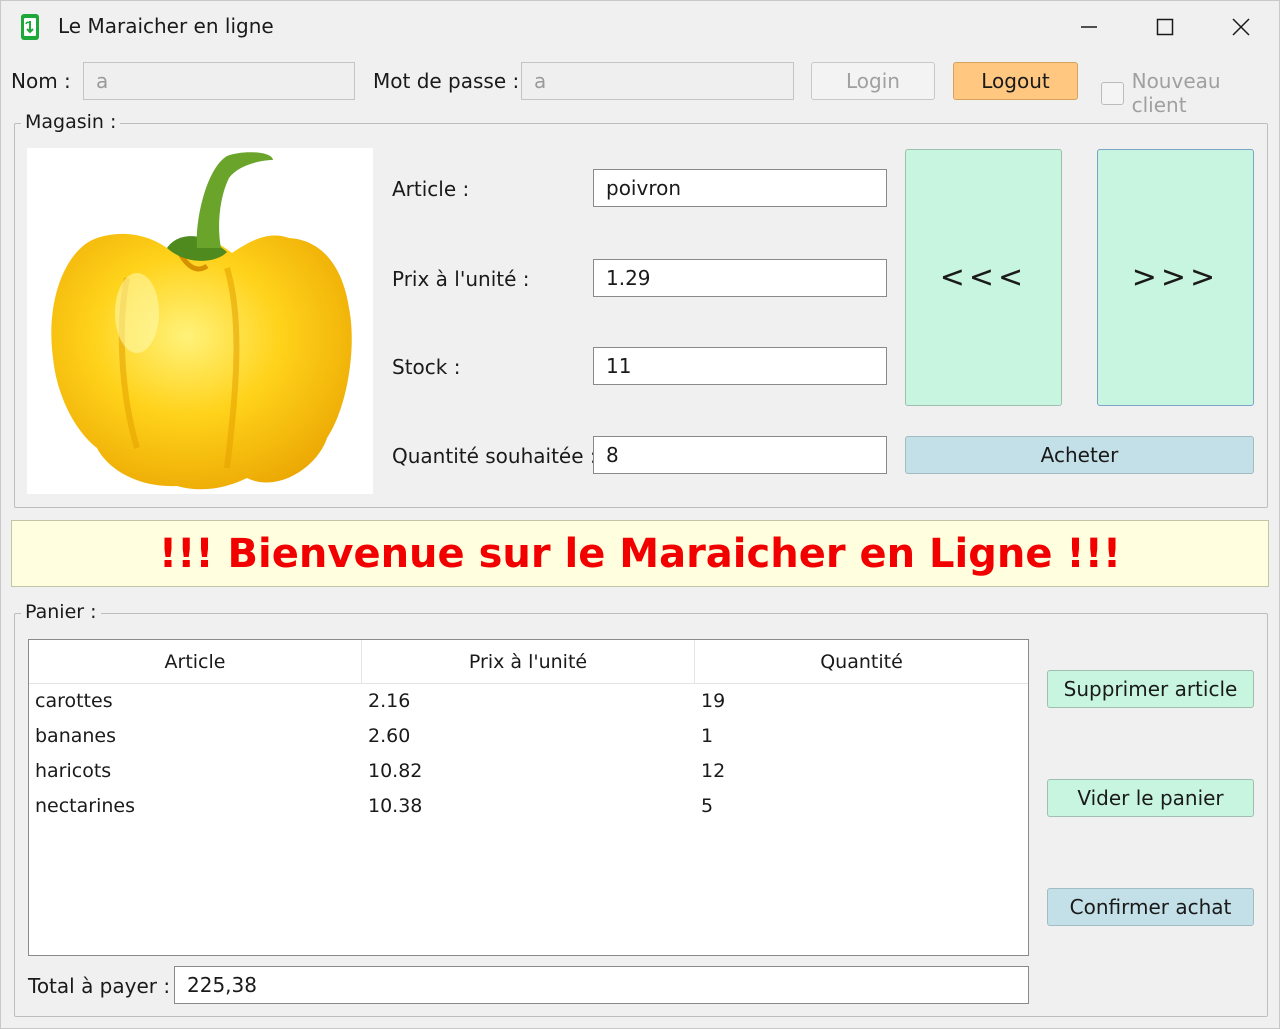 This screenshot has height=1029, width=1280. What do you see at coordinates (85, 806) in the screenshot?
I see `cell-article: nectarines` at bounding box center [85, 806].